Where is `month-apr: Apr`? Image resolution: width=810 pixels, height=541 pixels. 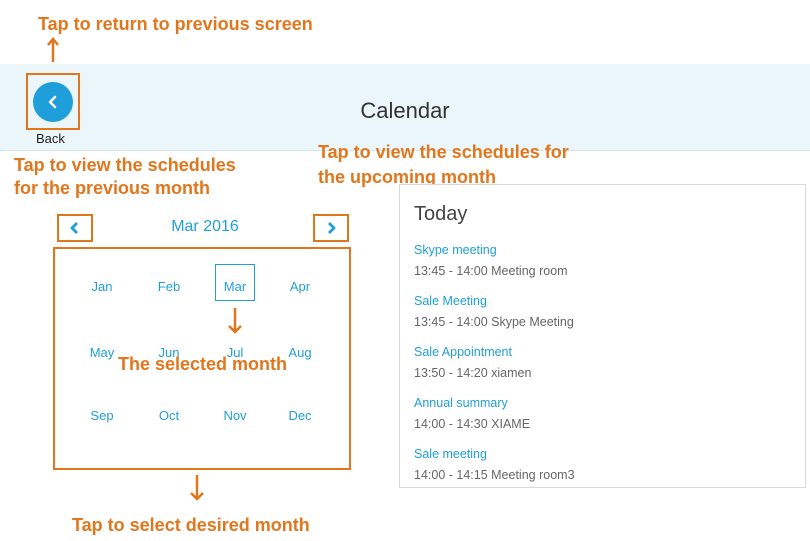 month-apr: Apr is located at coordinates (300, 286).